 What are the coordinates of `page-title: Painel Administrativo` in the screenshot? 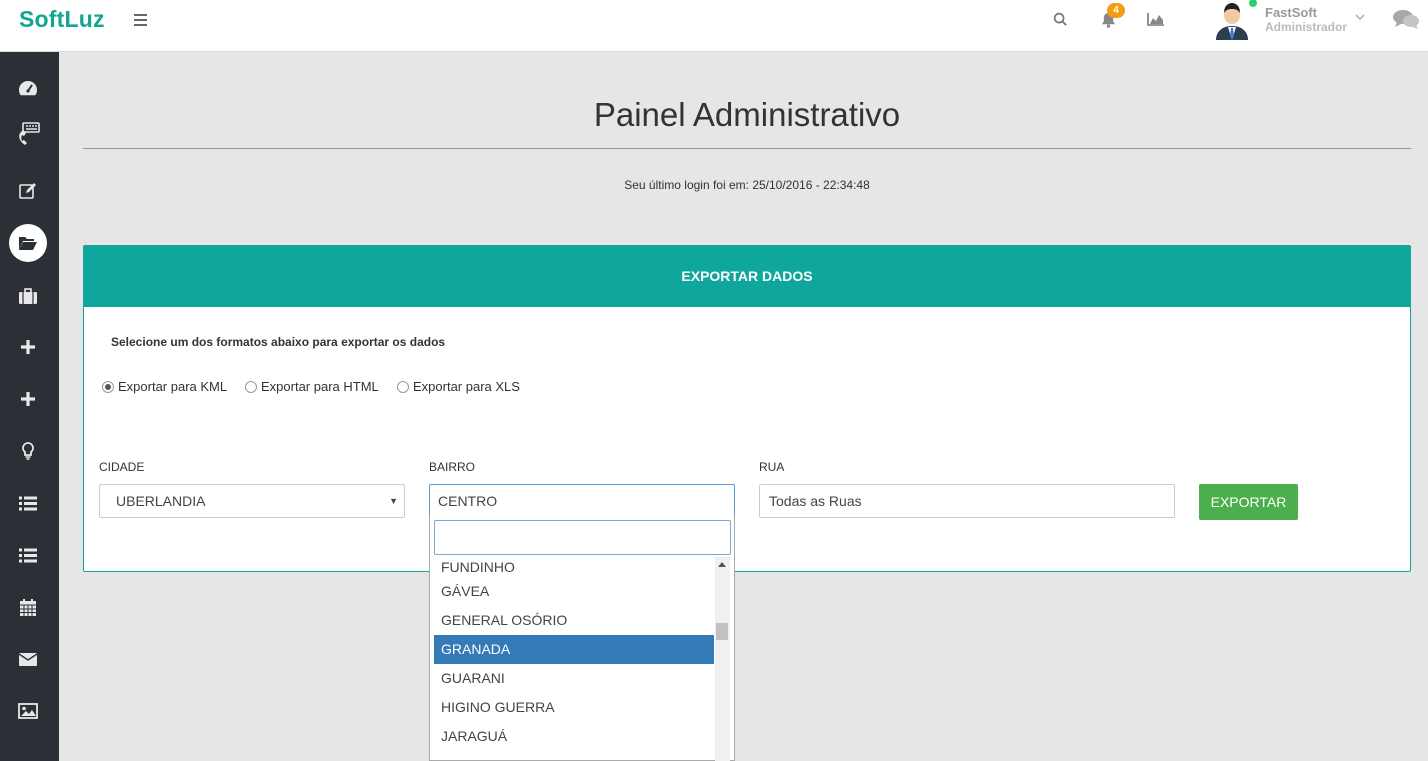 It's located at (747, 114).